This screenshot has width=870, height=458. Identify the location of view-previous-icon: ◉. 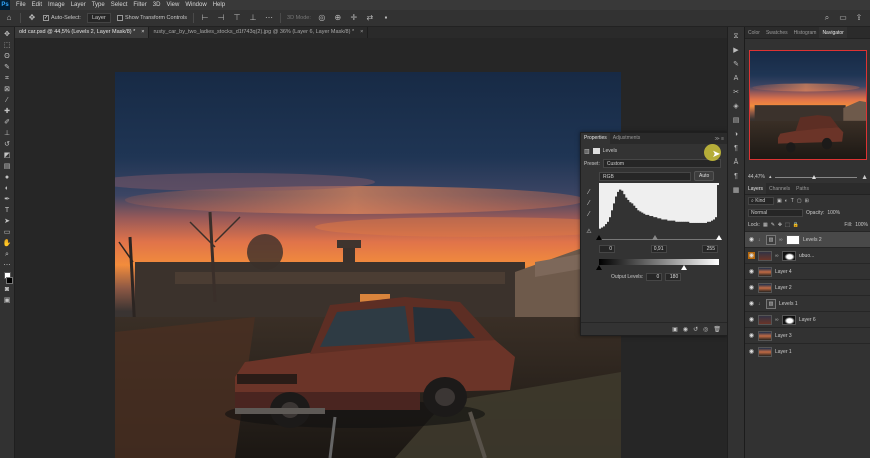
(685, 329).